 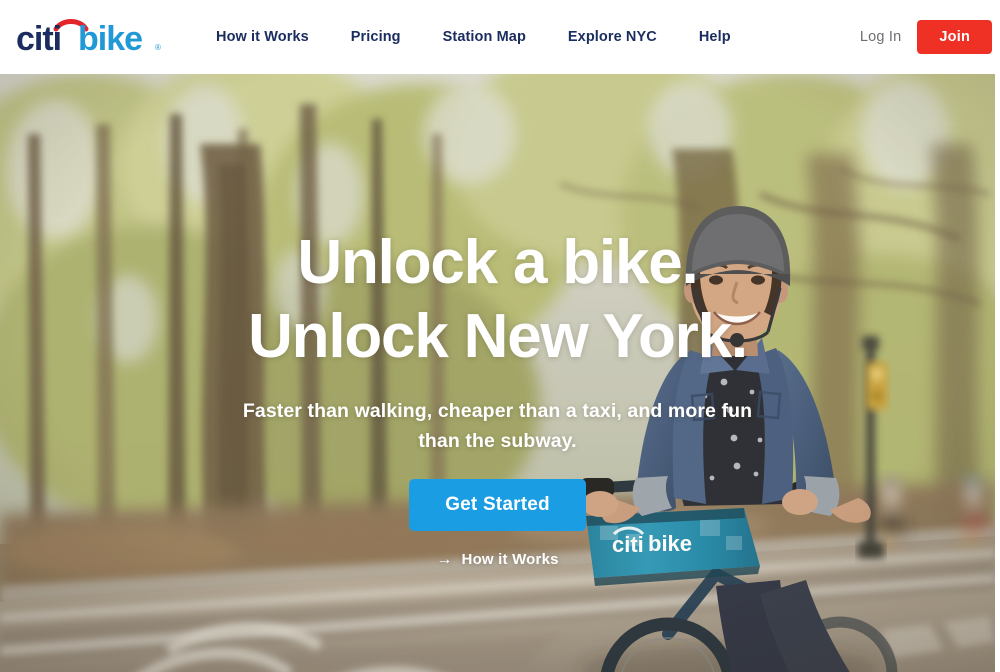 I want to click on arrow-right-icon: →, so click(x=444, y=559).